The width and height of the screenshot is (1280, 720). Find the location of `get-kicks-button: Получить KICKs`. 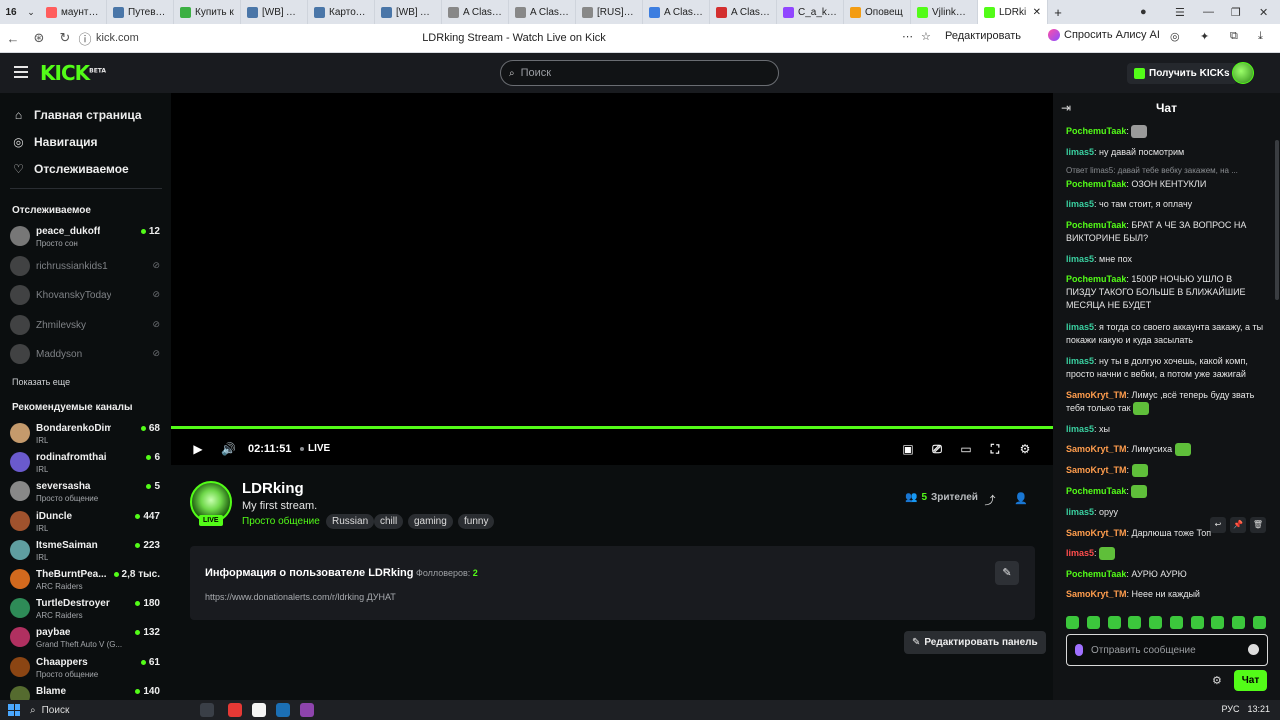

get-kicks-button: Получить KICKs is located at coordinates (1182, 73).